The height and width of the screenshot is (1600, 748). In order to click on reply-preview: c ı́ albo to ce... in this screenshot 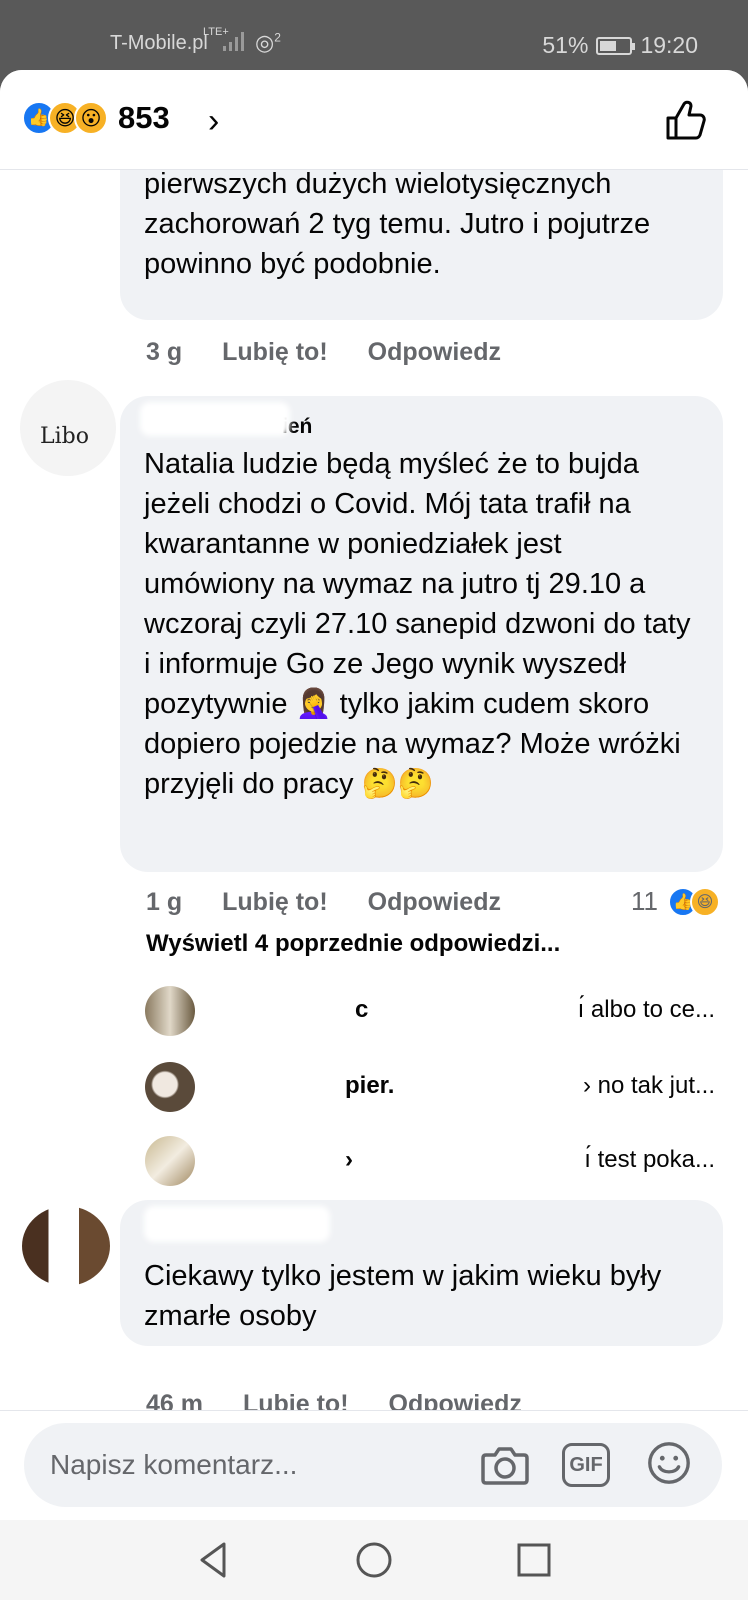, I will do `click(430, 1011)`.